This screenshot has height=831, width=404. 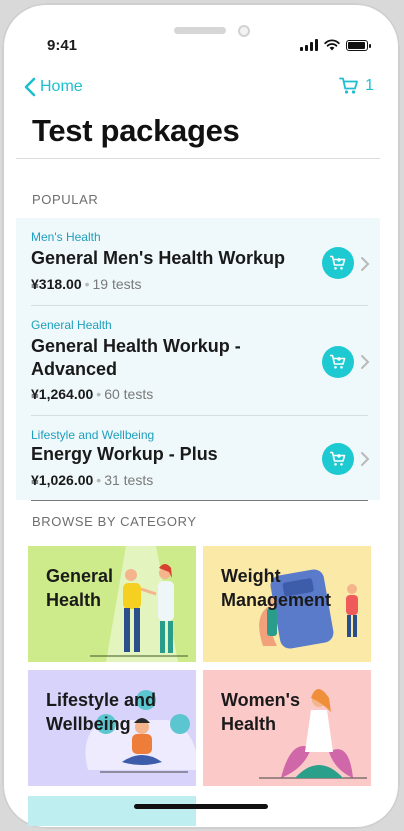 What do you see at coordinates (129, 480) in the screenshot?
I see `package-tests: 31 tests` at bounding box center [129, 480].